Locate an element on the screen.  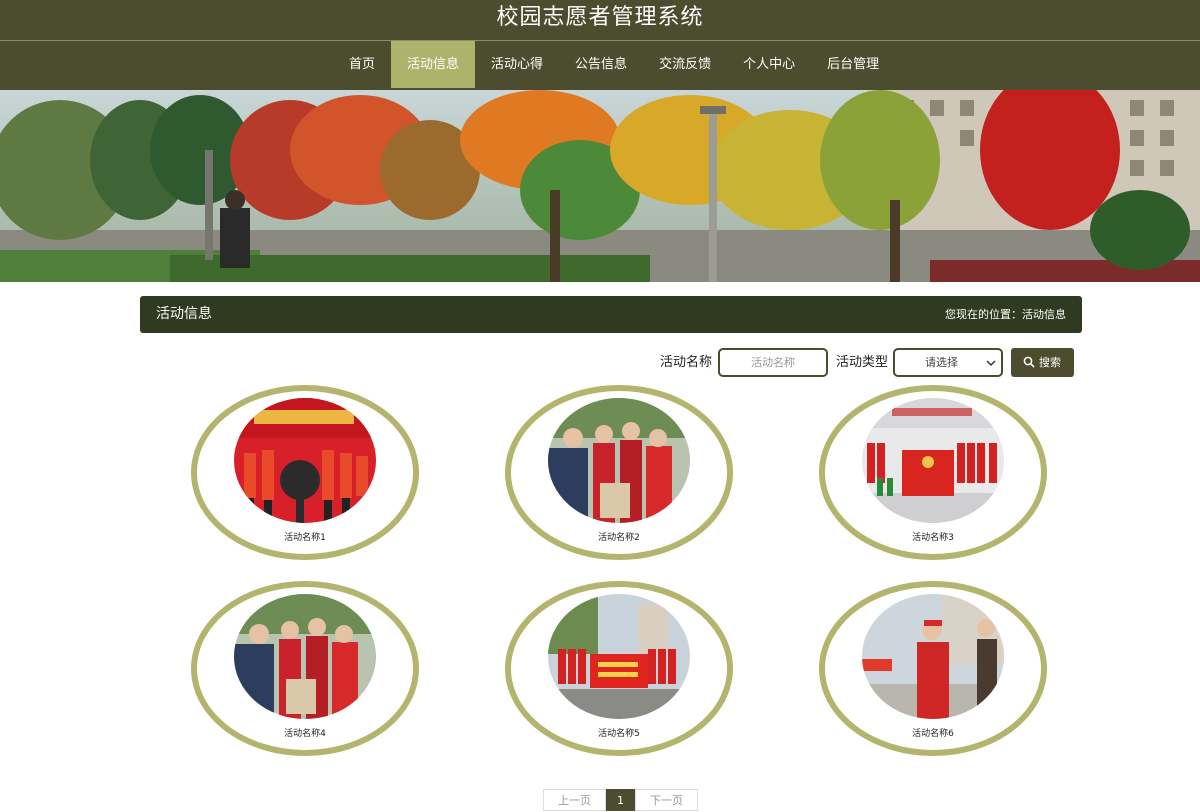
activity-card: 活动名称1 is located at coordinates (305, 472).